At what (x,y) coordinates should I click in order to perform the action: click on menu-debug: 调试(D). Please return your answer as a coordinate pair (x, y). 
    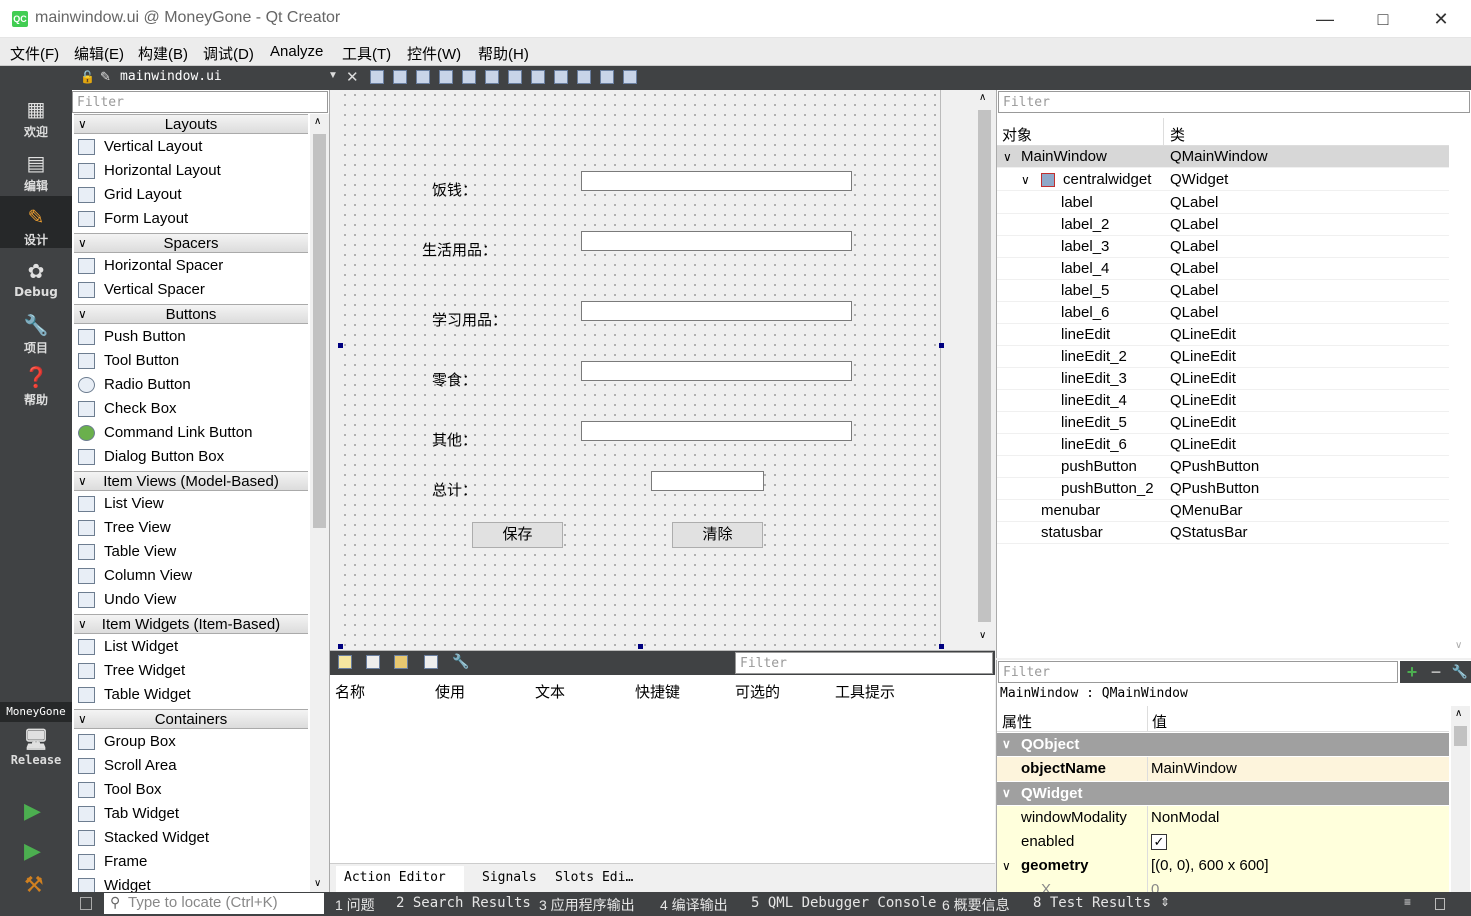
    Looking at the image, I should click on (228, 53).